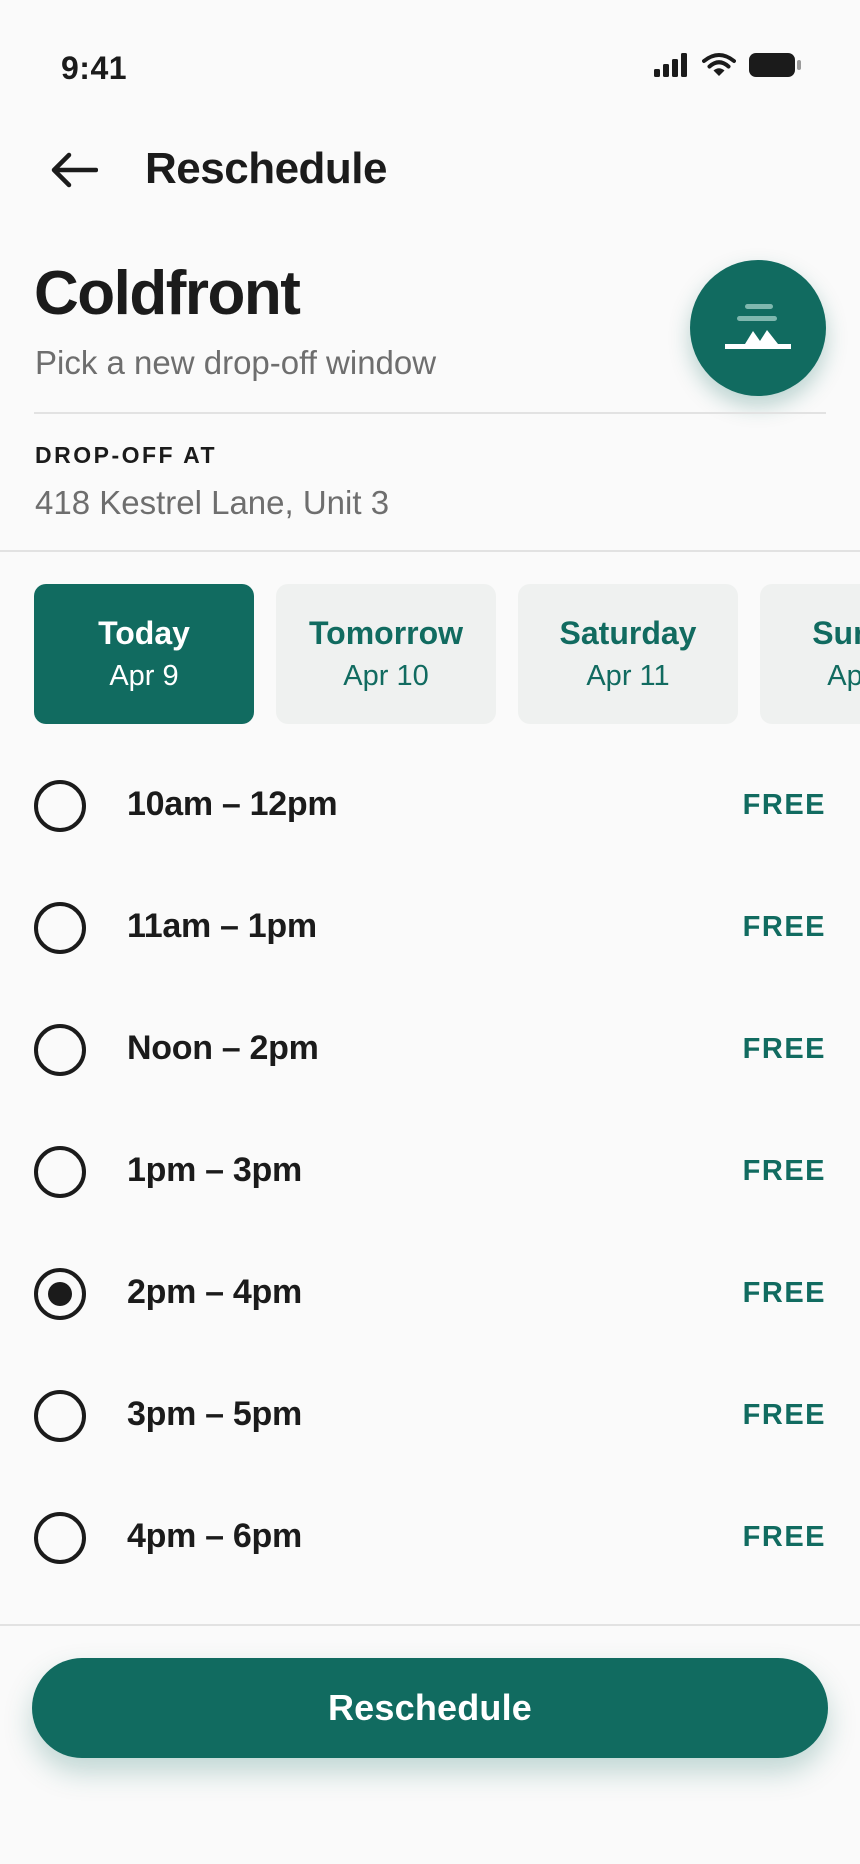 The height and width of the screenshot is (1864, 860). I want to click on radio-dot, so click(60, 1294).